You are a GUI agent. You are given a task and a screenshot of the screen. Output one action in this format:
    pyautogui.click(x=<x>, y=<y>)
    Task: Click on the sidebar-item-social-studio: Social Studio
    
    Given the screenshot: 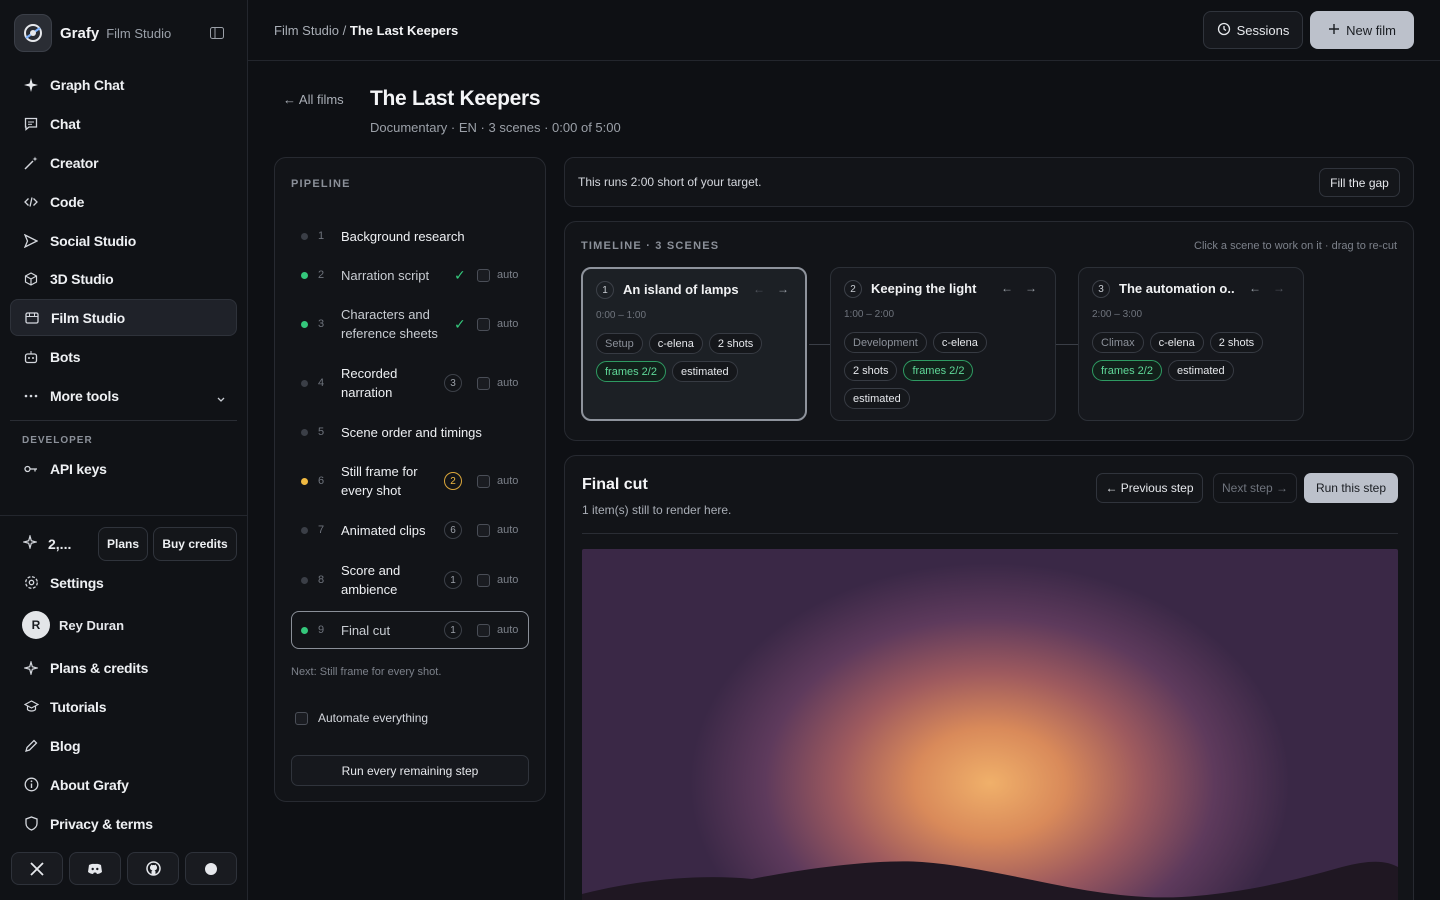 What is the action you would take?
    pyautogui.click(x=123, y=240)
    